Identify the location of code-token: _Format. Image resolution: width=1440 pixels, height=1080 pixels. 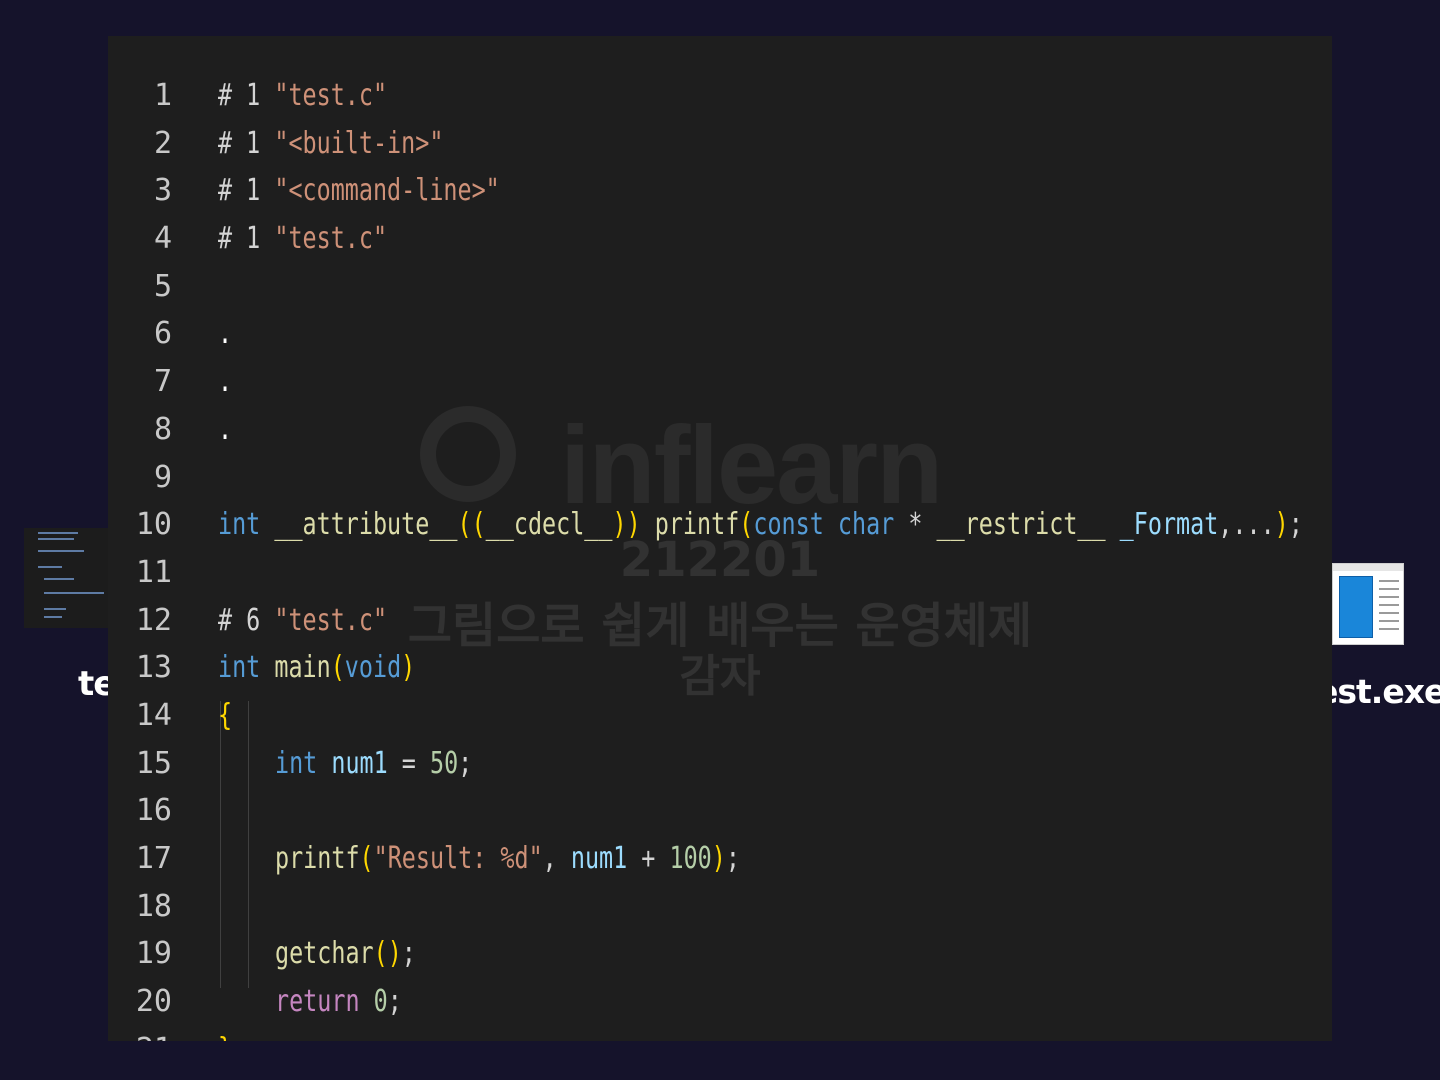
(1169, 525).